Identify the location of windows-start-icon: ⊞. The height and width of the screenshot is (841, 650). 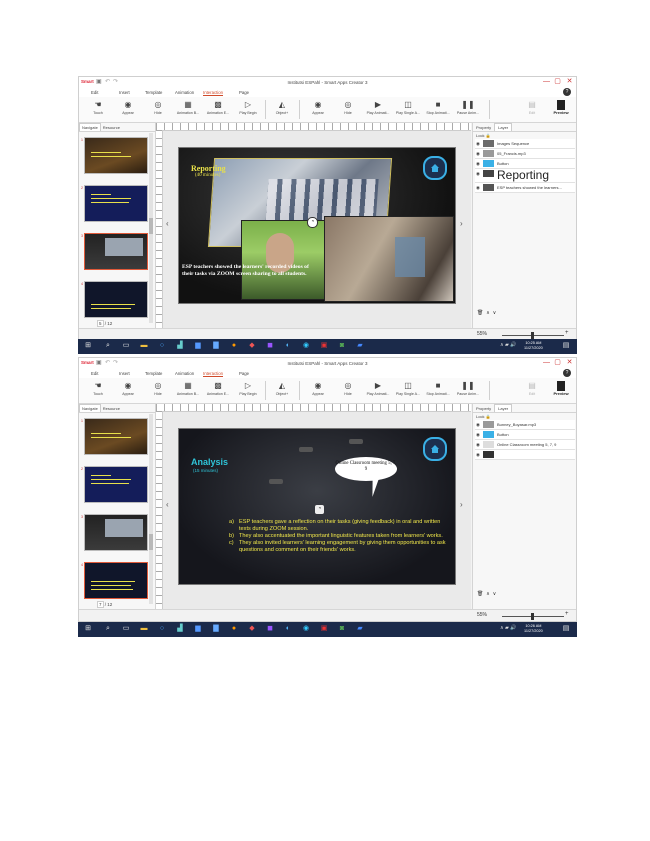
(88, 629).